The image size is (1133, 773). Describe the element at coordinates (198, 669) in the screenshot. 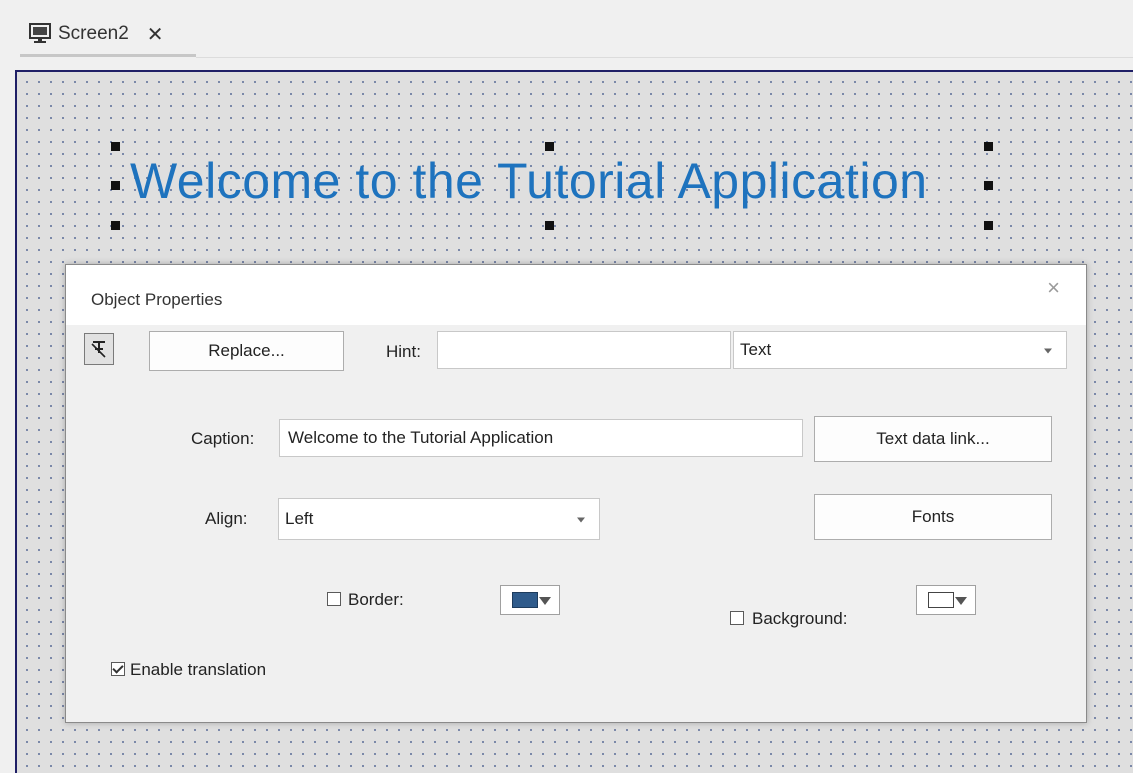

I see `enable-translation-label: Enable translation` at that location.